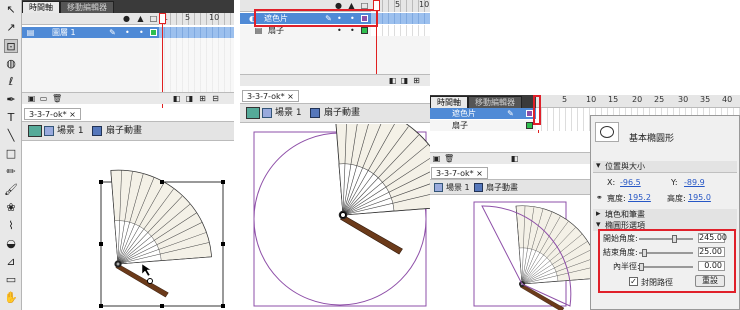  I want to click on new-folder-icon: ▭, so click(43, 98).